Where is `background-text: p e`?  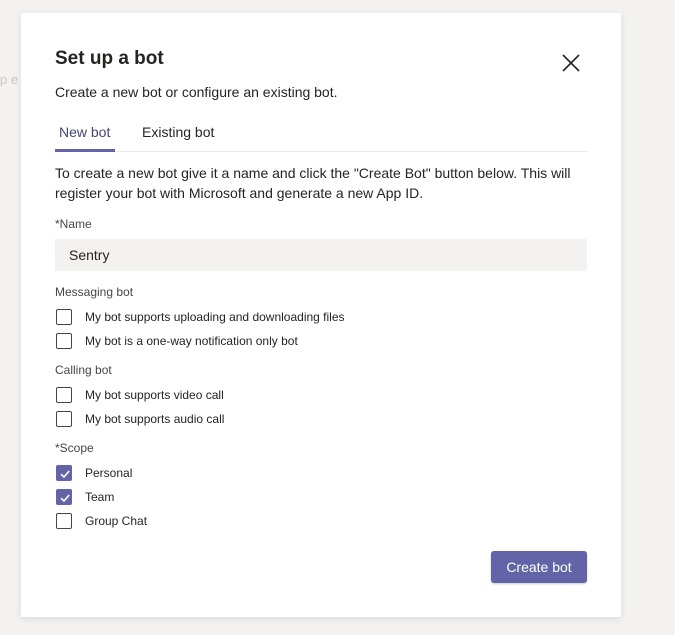 background-text: p e is located at coordinates (9, 79).